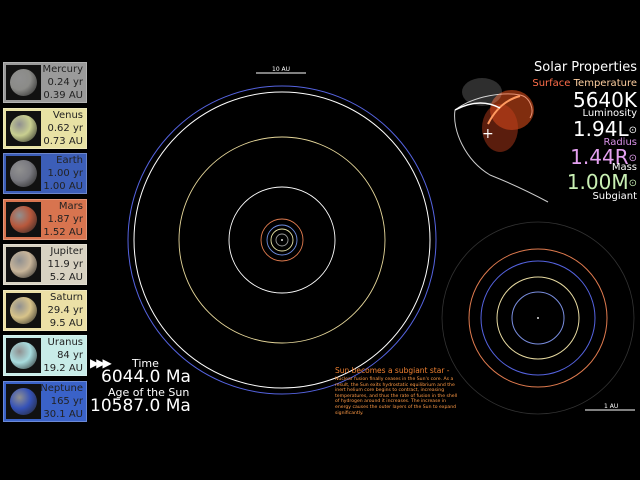 Image resolution: width=640 pixels, height=480 pixels. Describe the element at coordinates (66, 277) in the screenshot. I see `planet-distance: 5.2 AU` at that location.